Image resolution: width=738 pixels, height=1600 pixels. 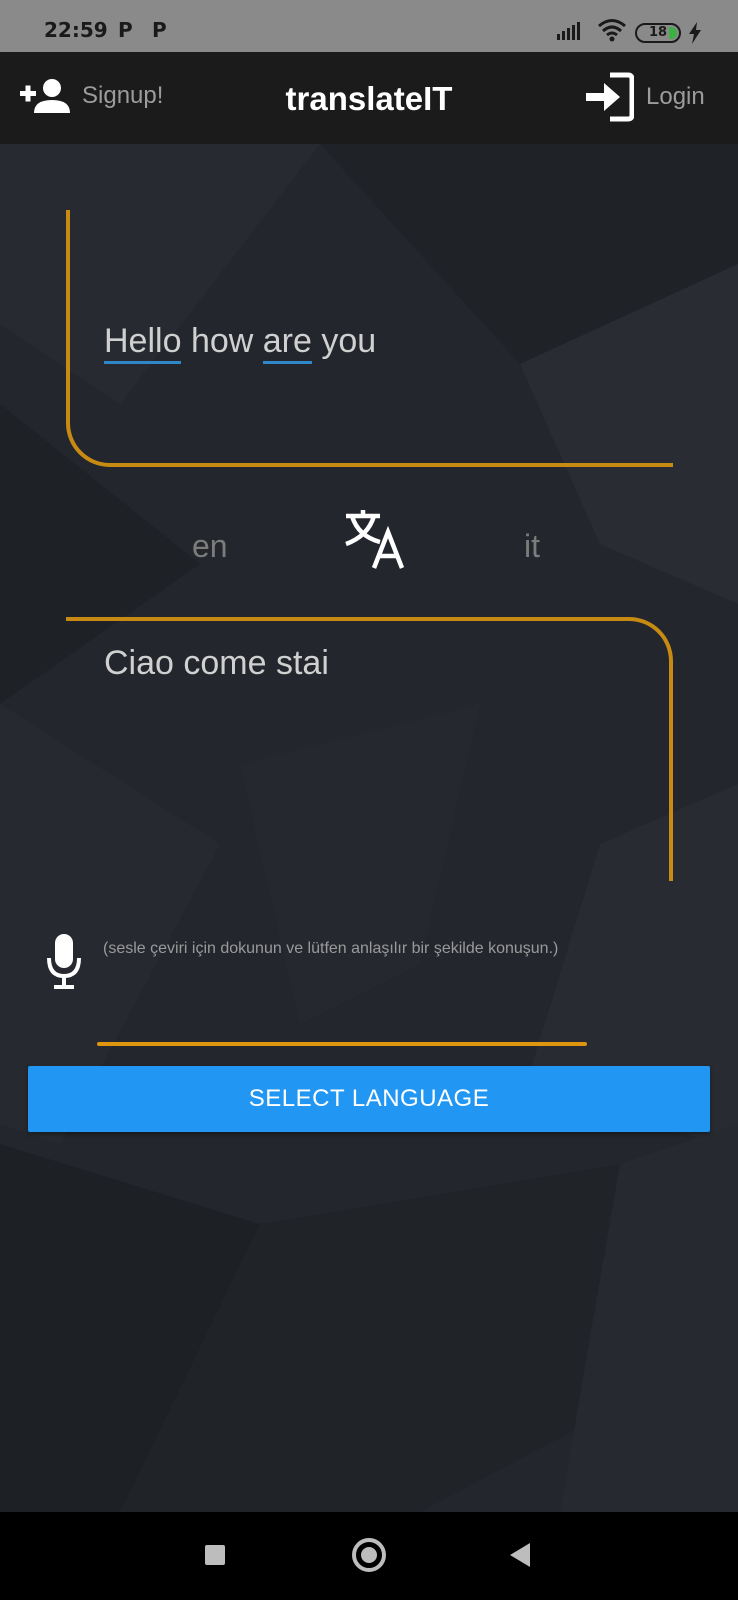 What do you see at coordinates (532, 546) in the screenshot?
I see `target-language: it` at bounding box center [532, 546].